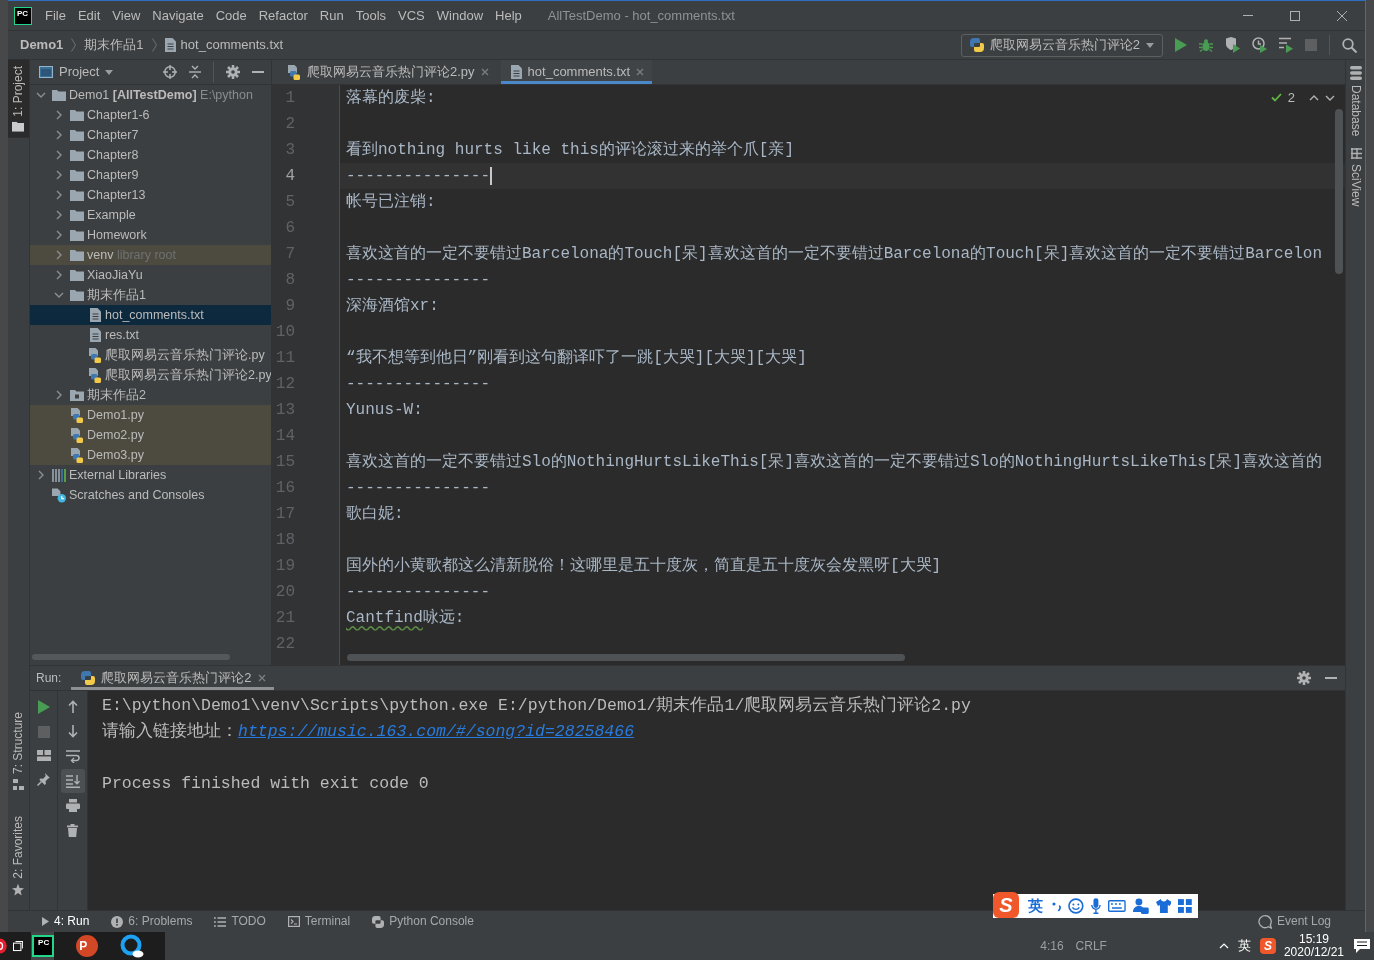  What do you see at coordinates (150, 275) in the screenshot?
I see `tree-item: XiaoJiaYu` at bounding box center [150, 275].